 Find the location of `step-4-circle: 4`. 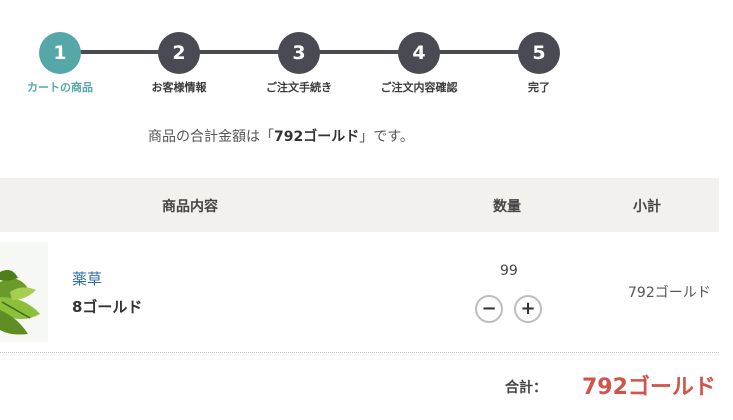

step-4-circle: 4 is located at coordinates (419, 53).